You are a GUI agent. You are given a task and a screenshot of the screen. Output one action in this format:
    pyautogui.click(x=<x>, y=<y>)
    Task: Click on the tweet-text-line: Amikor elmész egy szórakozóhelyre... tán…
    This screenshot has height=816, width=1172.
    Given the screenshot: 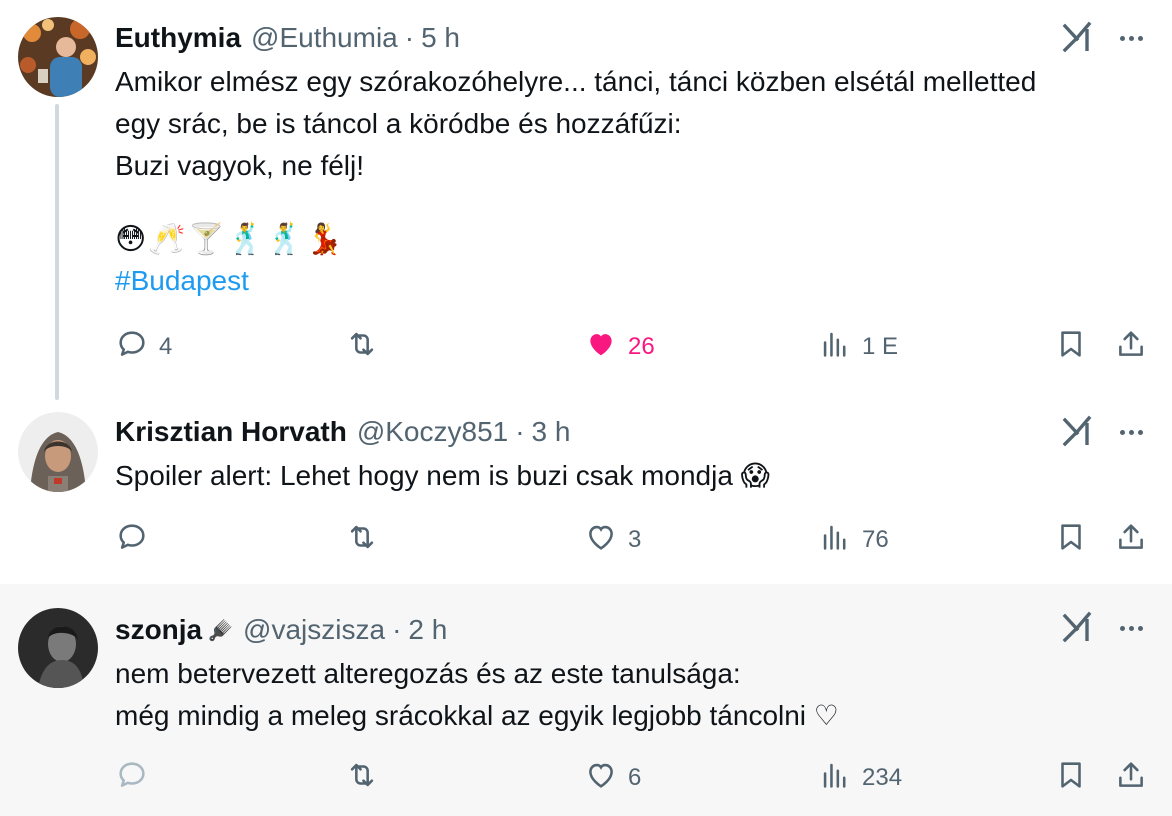 What is the action you would take?
    pyautogui.click(x=576, y=81)
    